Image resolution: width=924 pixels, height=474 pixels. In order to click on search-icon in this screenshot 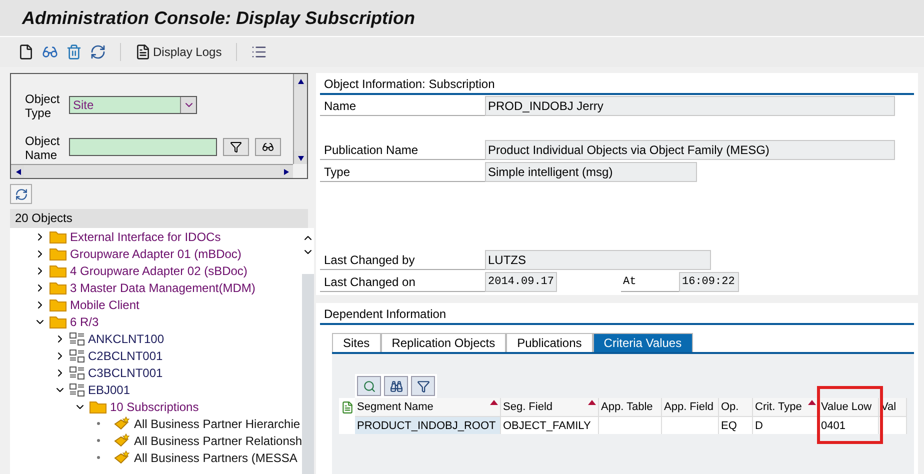, I will do `click(369, 386)`.